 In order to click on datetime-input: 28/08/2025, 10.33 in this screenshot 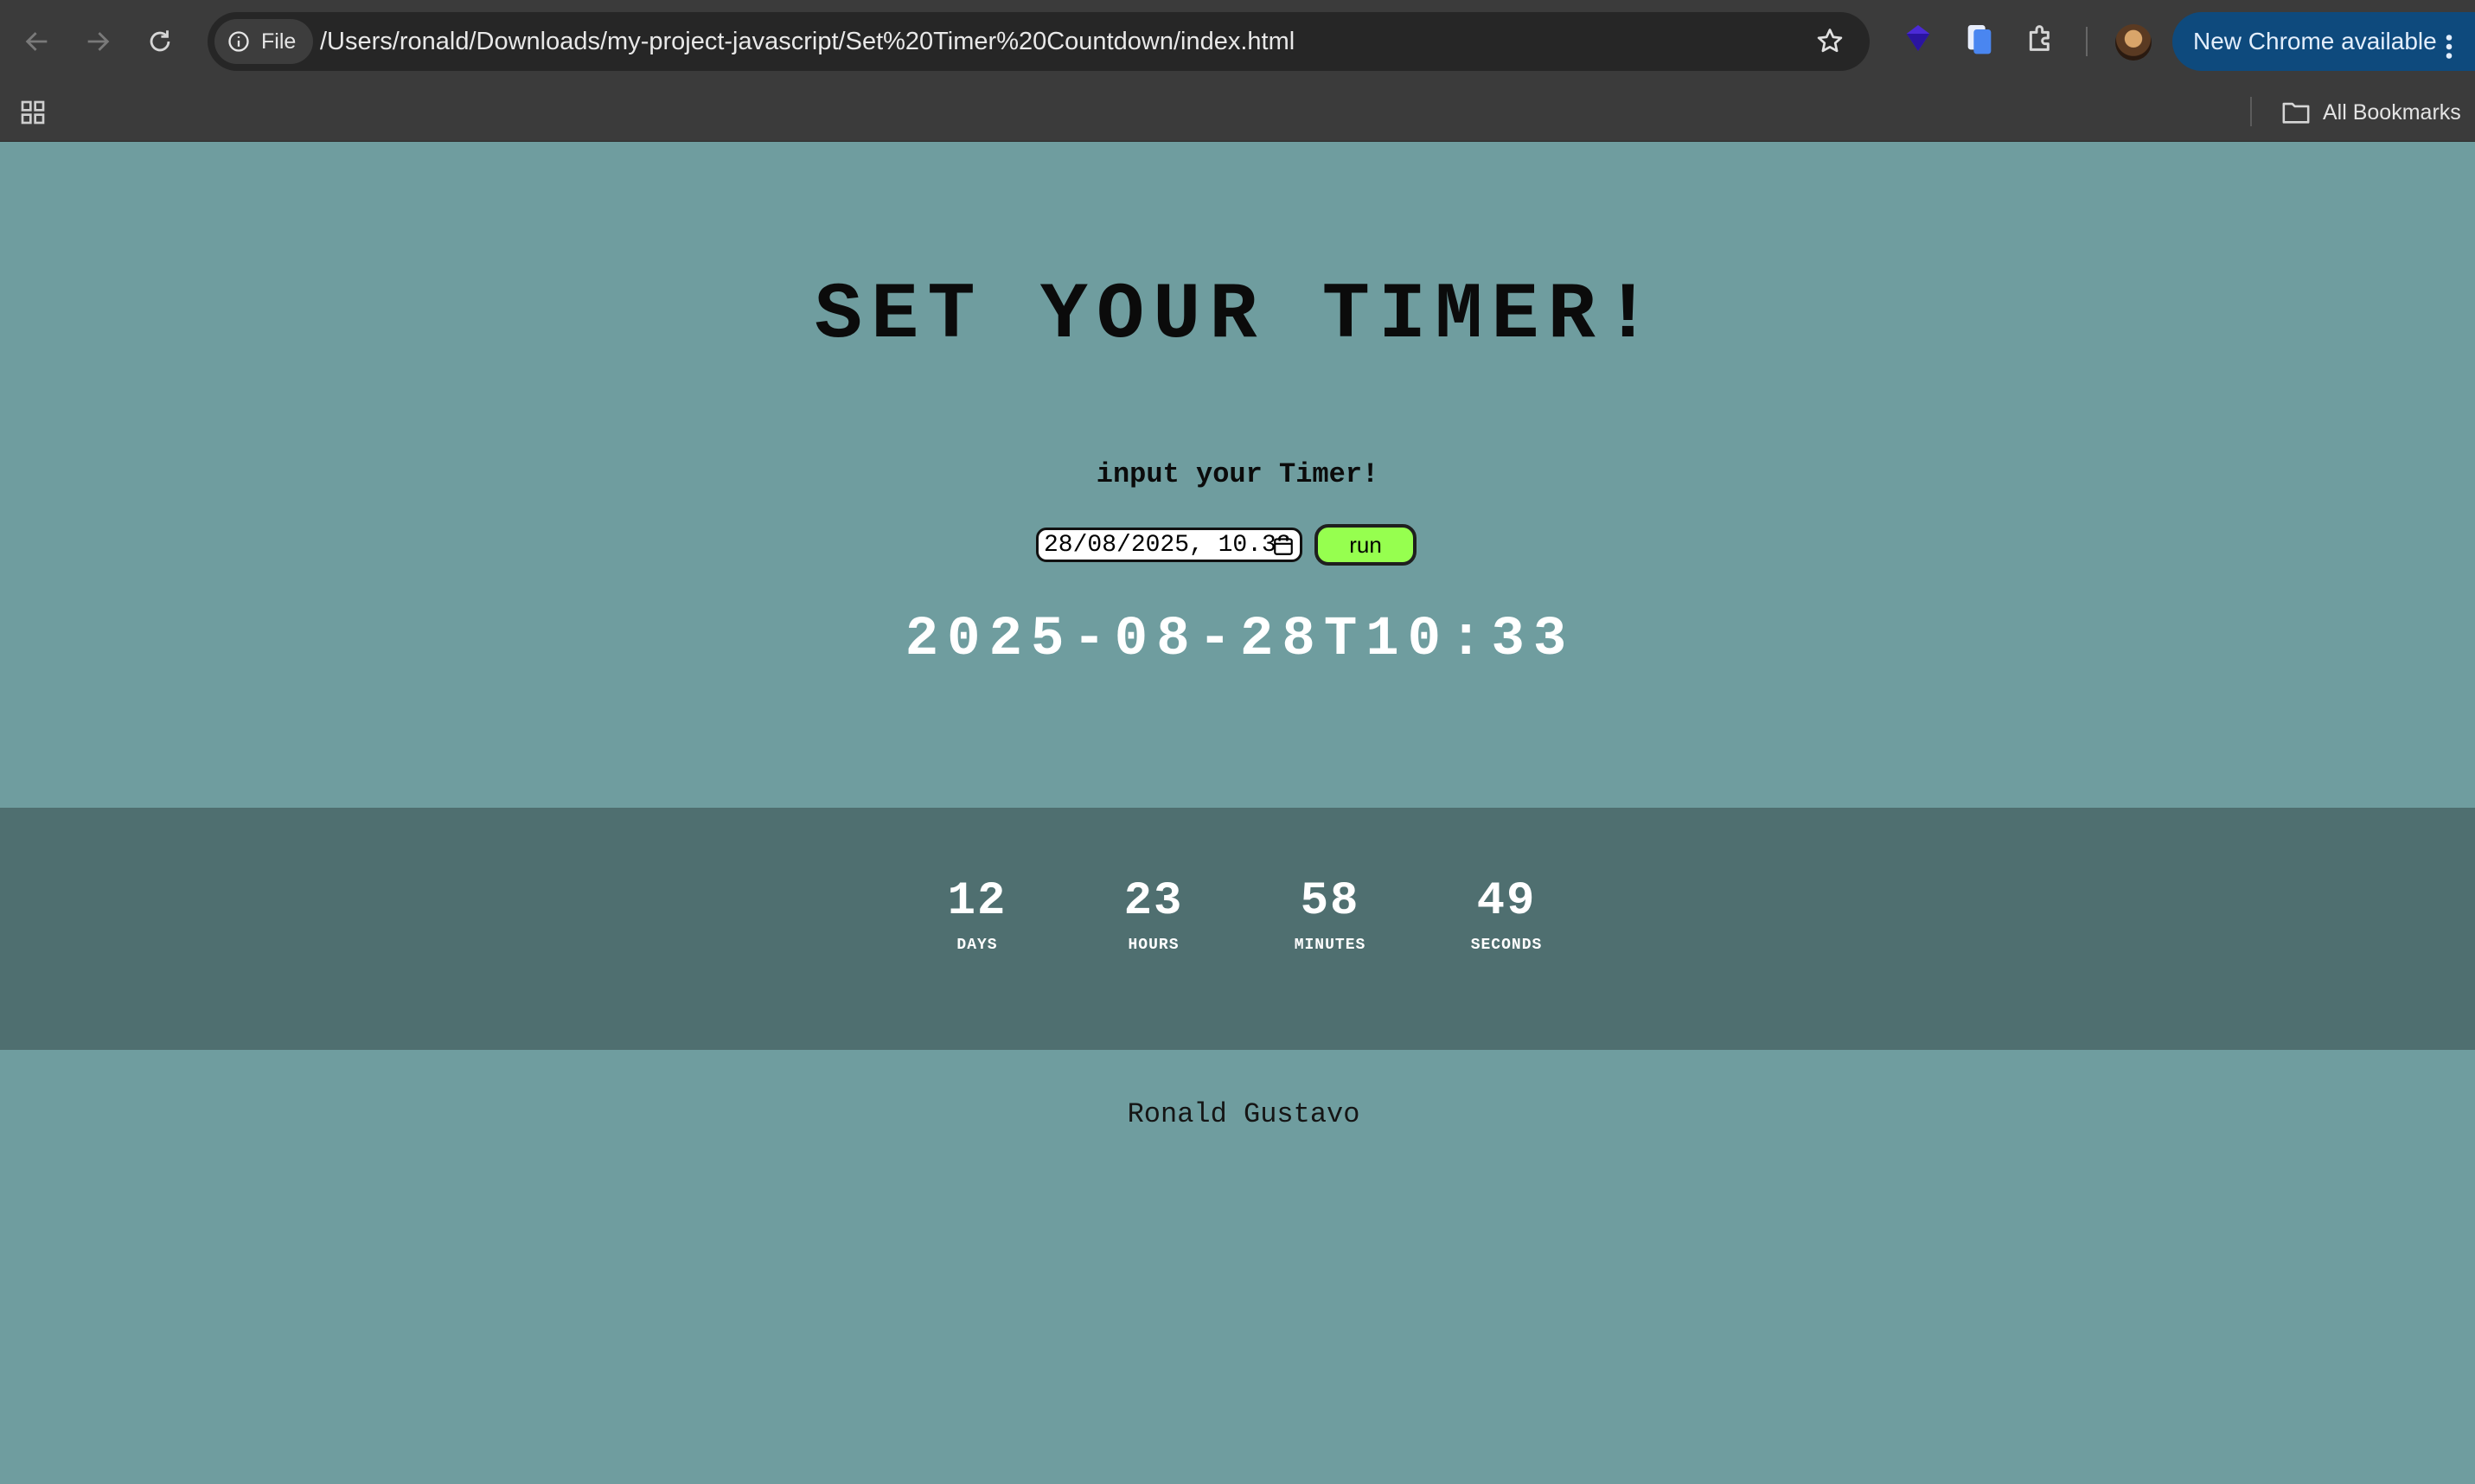, I will do `click(1169, 545)`.